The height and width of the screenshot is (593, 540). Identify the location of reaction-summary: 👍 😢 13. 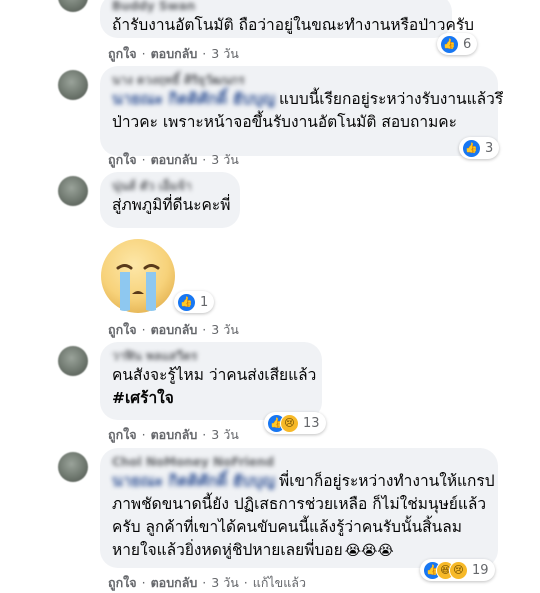
(295, 423).